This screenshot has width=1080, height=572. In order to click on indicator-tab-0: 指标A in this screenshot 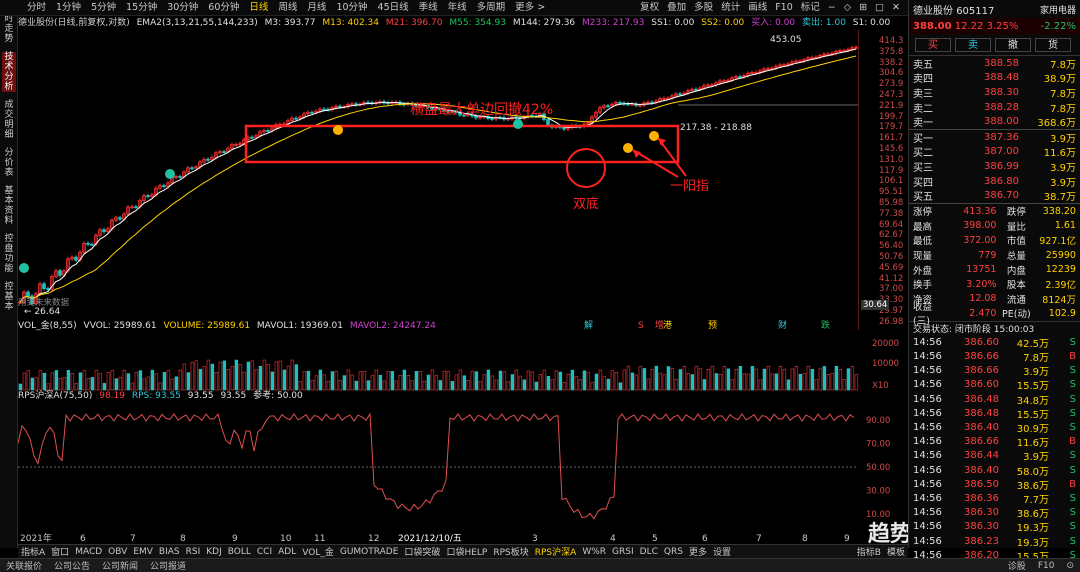, I will do `click(33, 551)`.